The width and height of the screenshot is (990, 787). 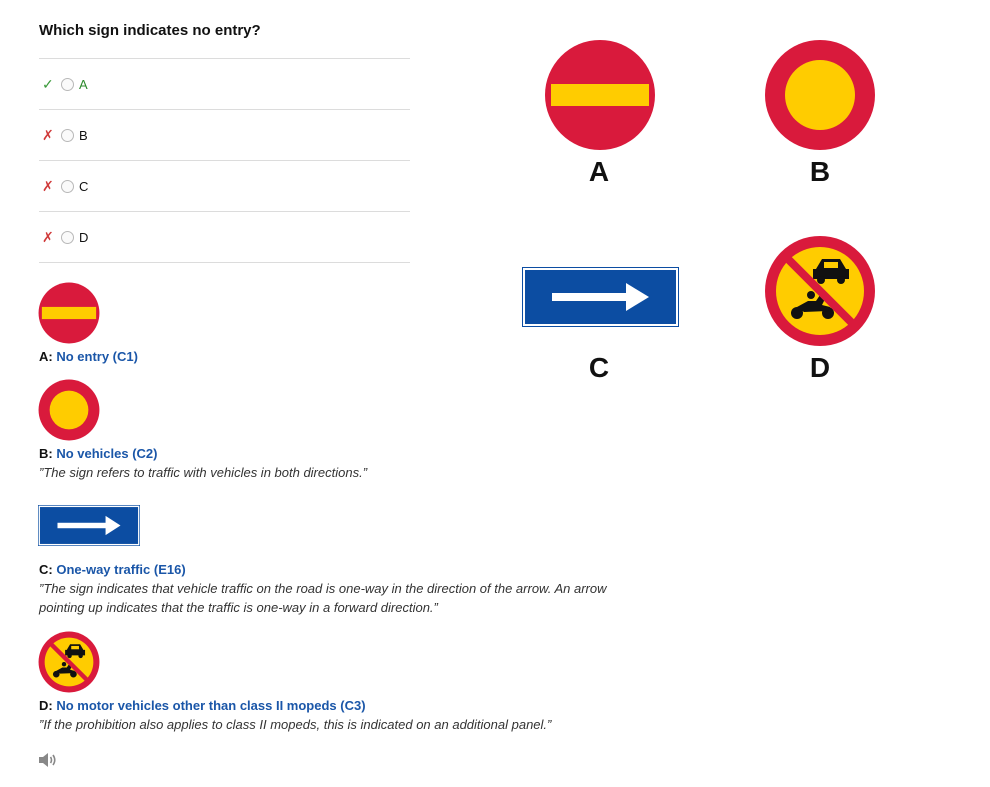 I want to click on no-motor-vehicles-sign-small, so click(x=69, y=662).